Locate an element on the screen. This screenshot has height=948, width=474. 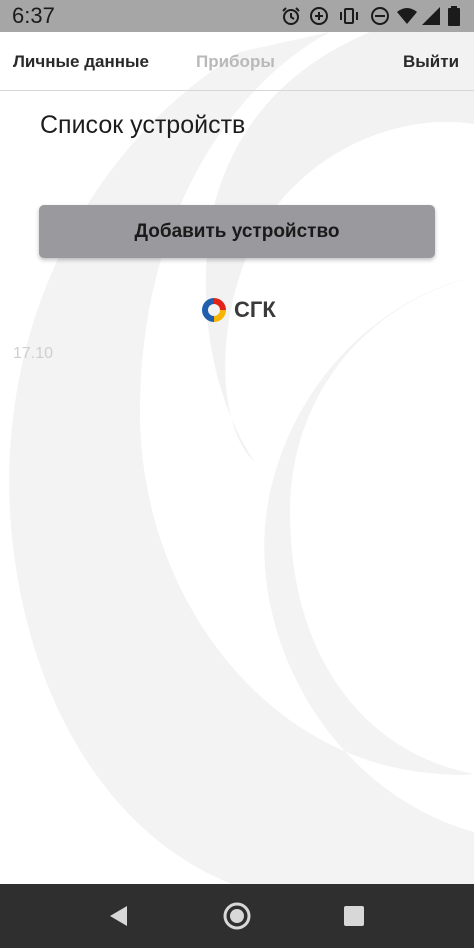
nav-divider is located at coordinates (237, 90).